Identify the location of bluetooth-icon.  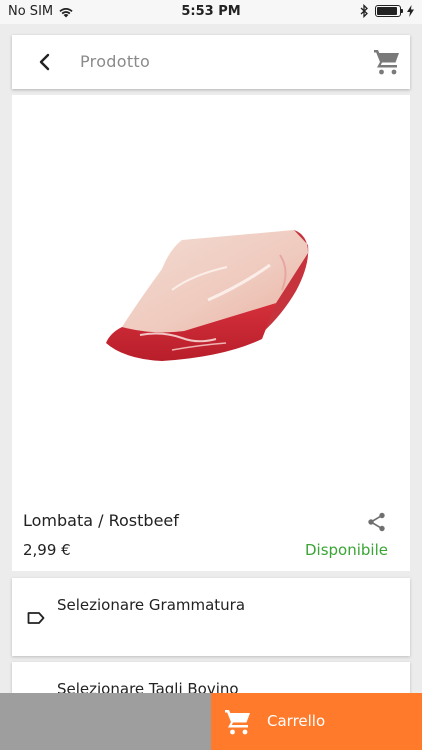
(364, 11).